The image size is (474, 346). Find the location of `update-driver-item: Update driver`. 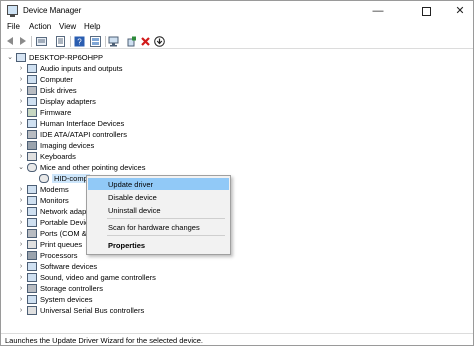

update-driver-item: Update driver is located at coordinates (158, 184).